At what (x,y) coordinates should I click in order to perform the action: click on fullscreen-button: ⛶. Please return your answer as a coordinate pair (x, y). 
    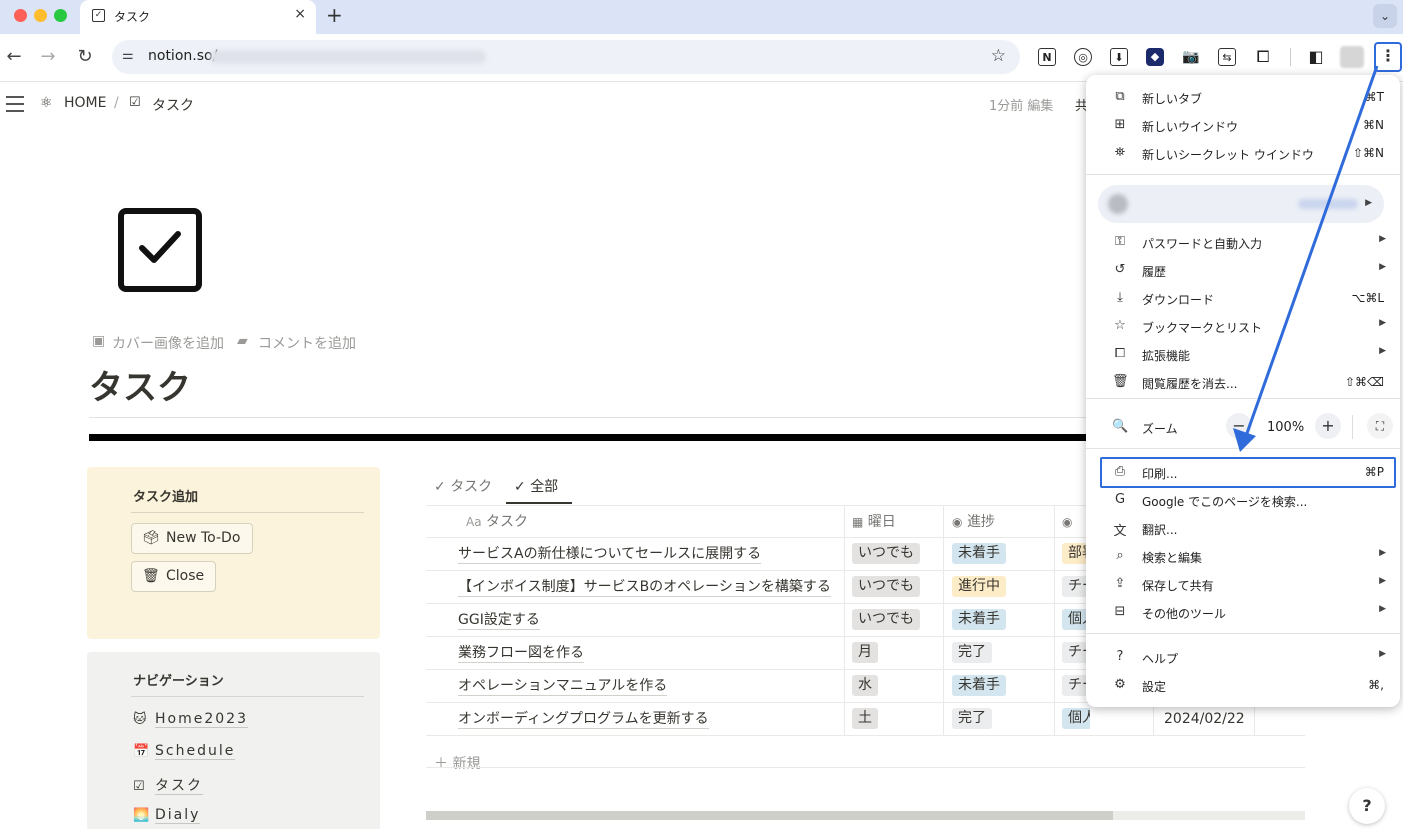
    Looking at the image, I should click on (1380, 426).